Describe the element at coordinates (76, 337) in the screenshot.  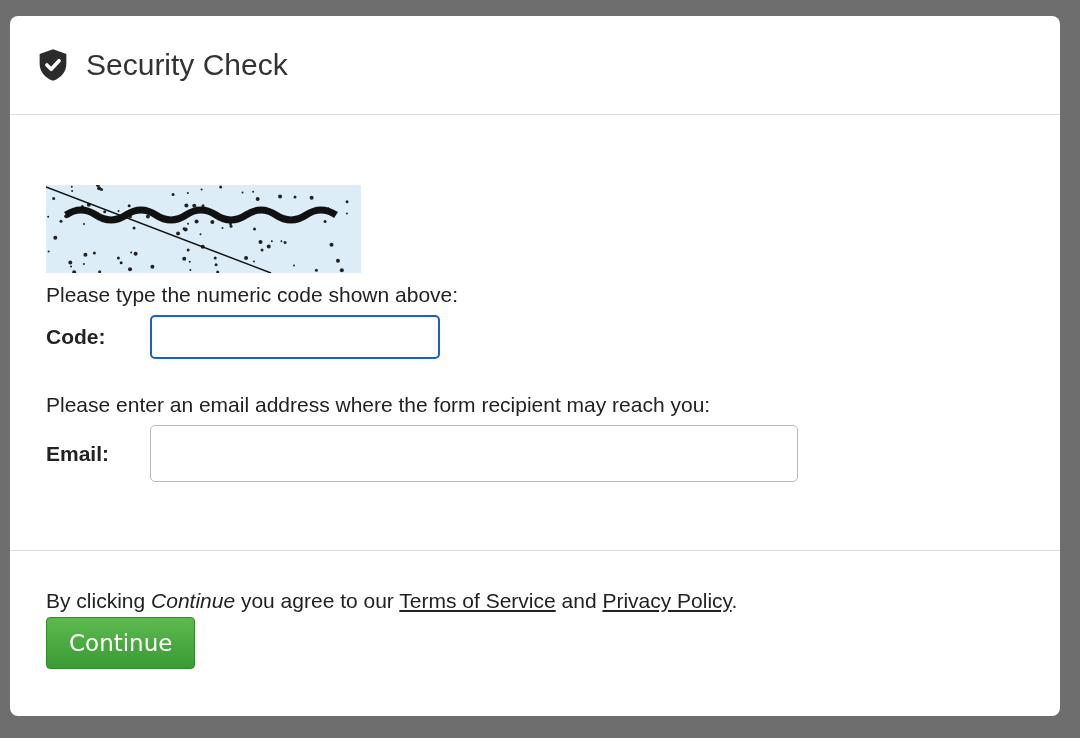
I see `field-label: Code:` at that location.